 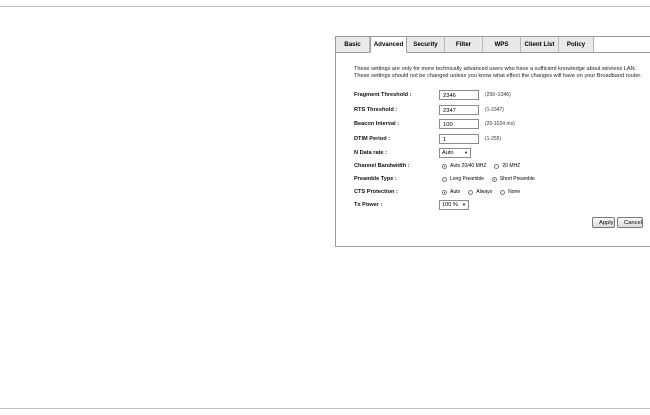 I want to click on n-data-rate-field: Auto ▼, so click(x=455, y=153).